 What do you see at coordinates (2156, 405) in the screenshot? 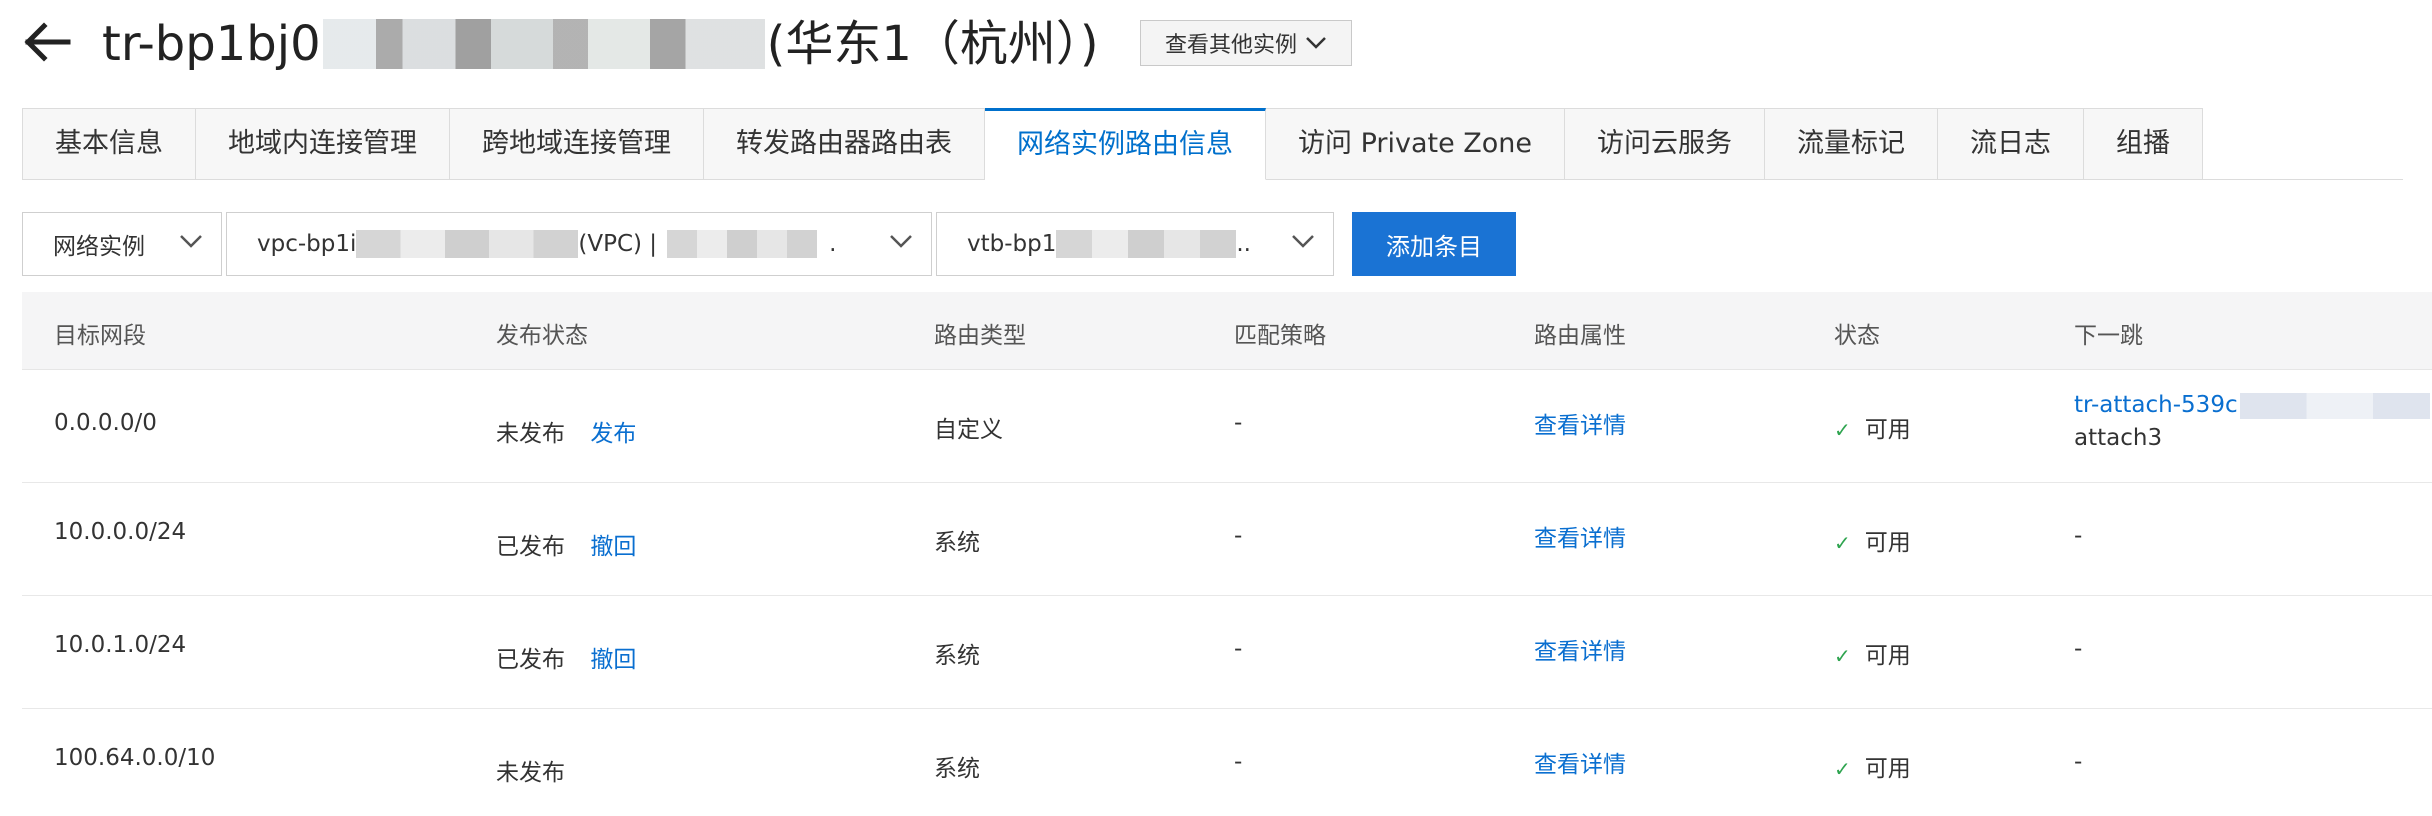
I see `next-hop-link: tr-attach-539c` at bounding box center [2156, 405].